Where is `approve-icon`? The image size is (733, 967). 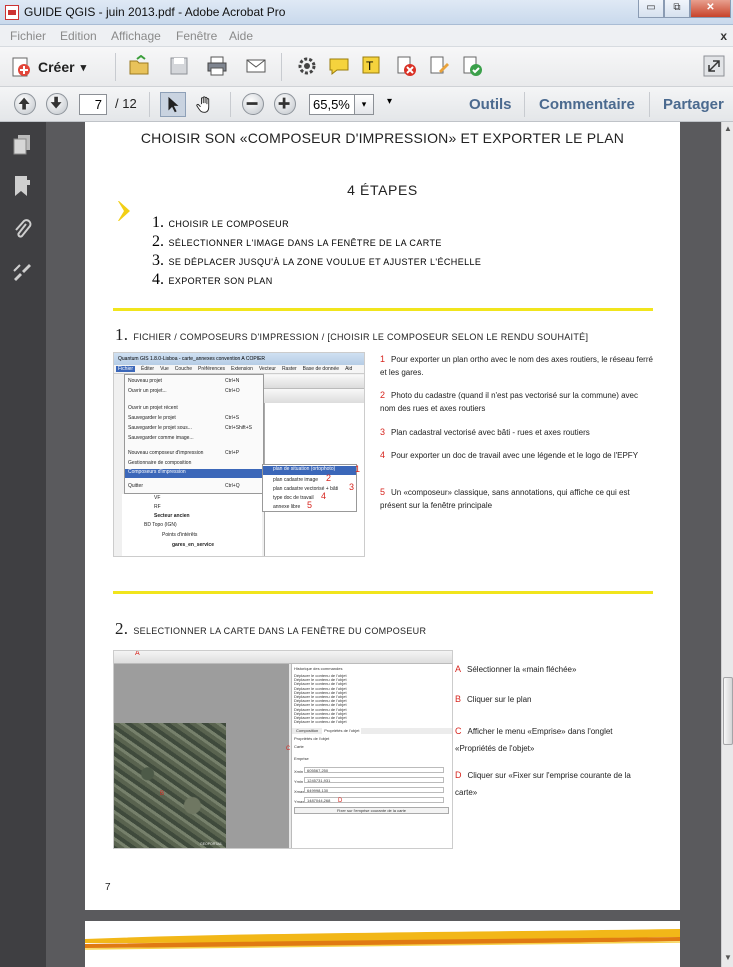 approve-icon is located at coordinates (472, 66).